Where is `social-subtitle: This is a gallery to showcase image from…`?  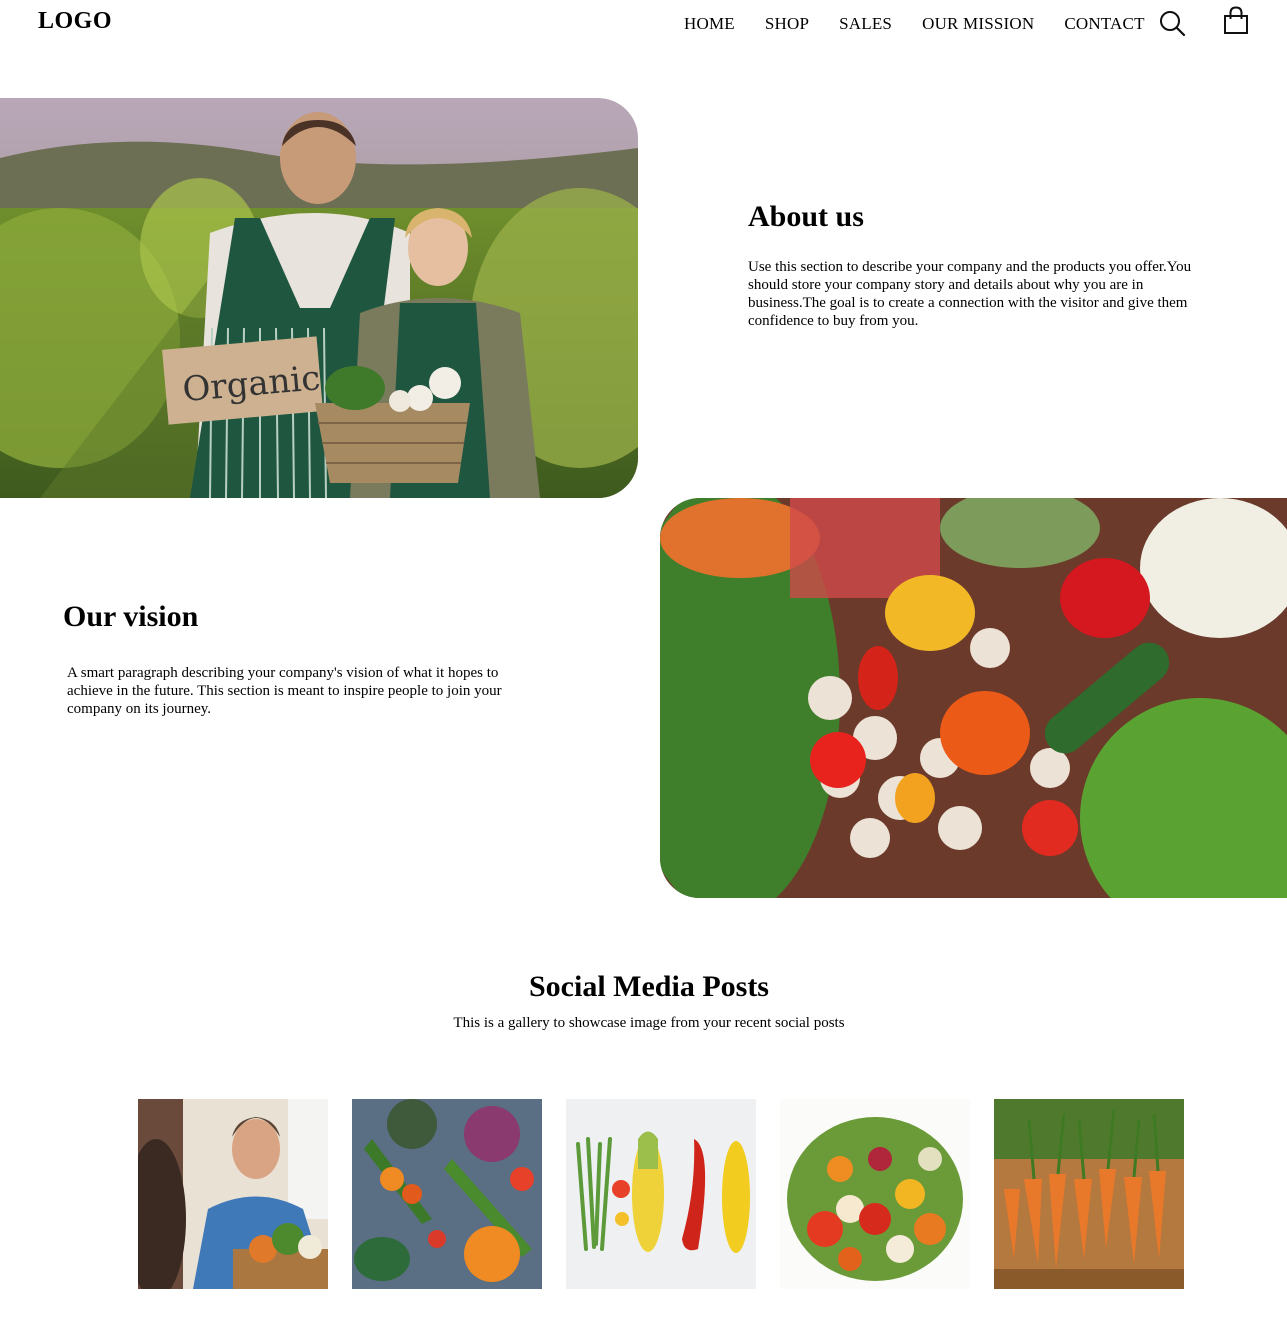 social-subtitle: This is a gallery to showcase image from… is located at coordinates (649, 1023).